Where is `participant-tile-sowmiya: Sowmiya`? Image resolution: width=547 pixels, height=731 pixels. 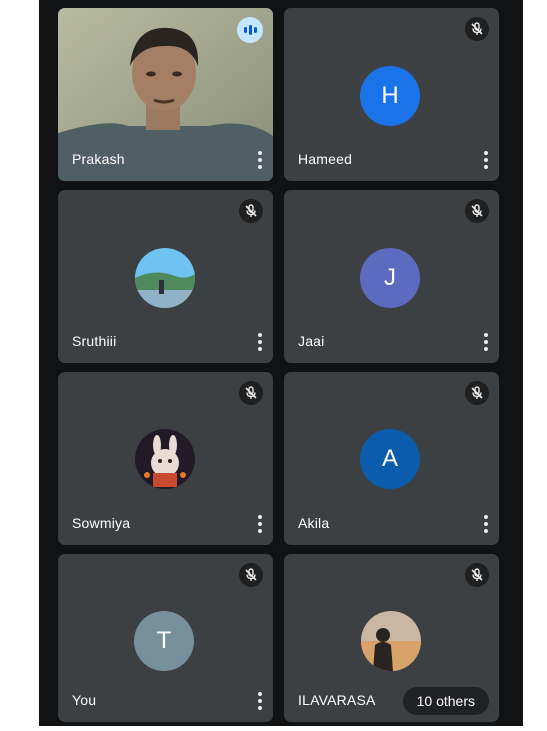 participant-tile-sowmiya: Sowmiya is located at coordinates (165, 458).